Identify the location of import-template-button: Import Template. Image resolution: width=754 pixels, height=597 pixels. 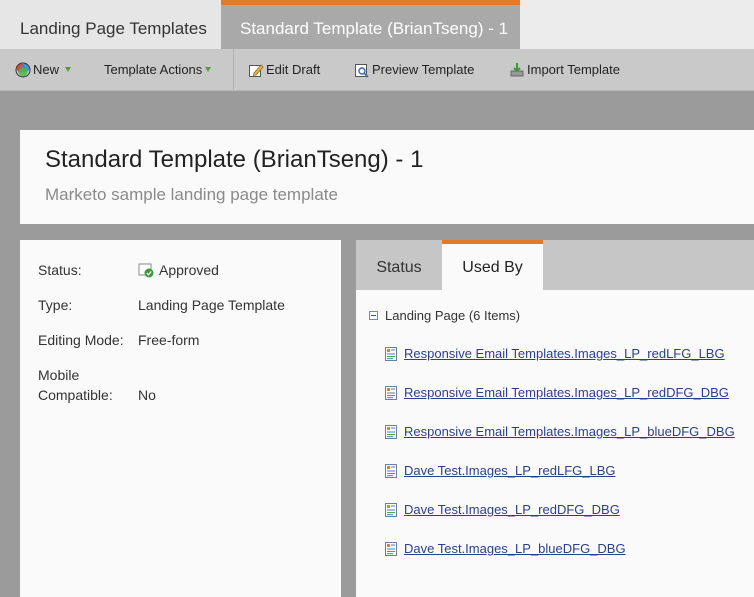
(564, 69).